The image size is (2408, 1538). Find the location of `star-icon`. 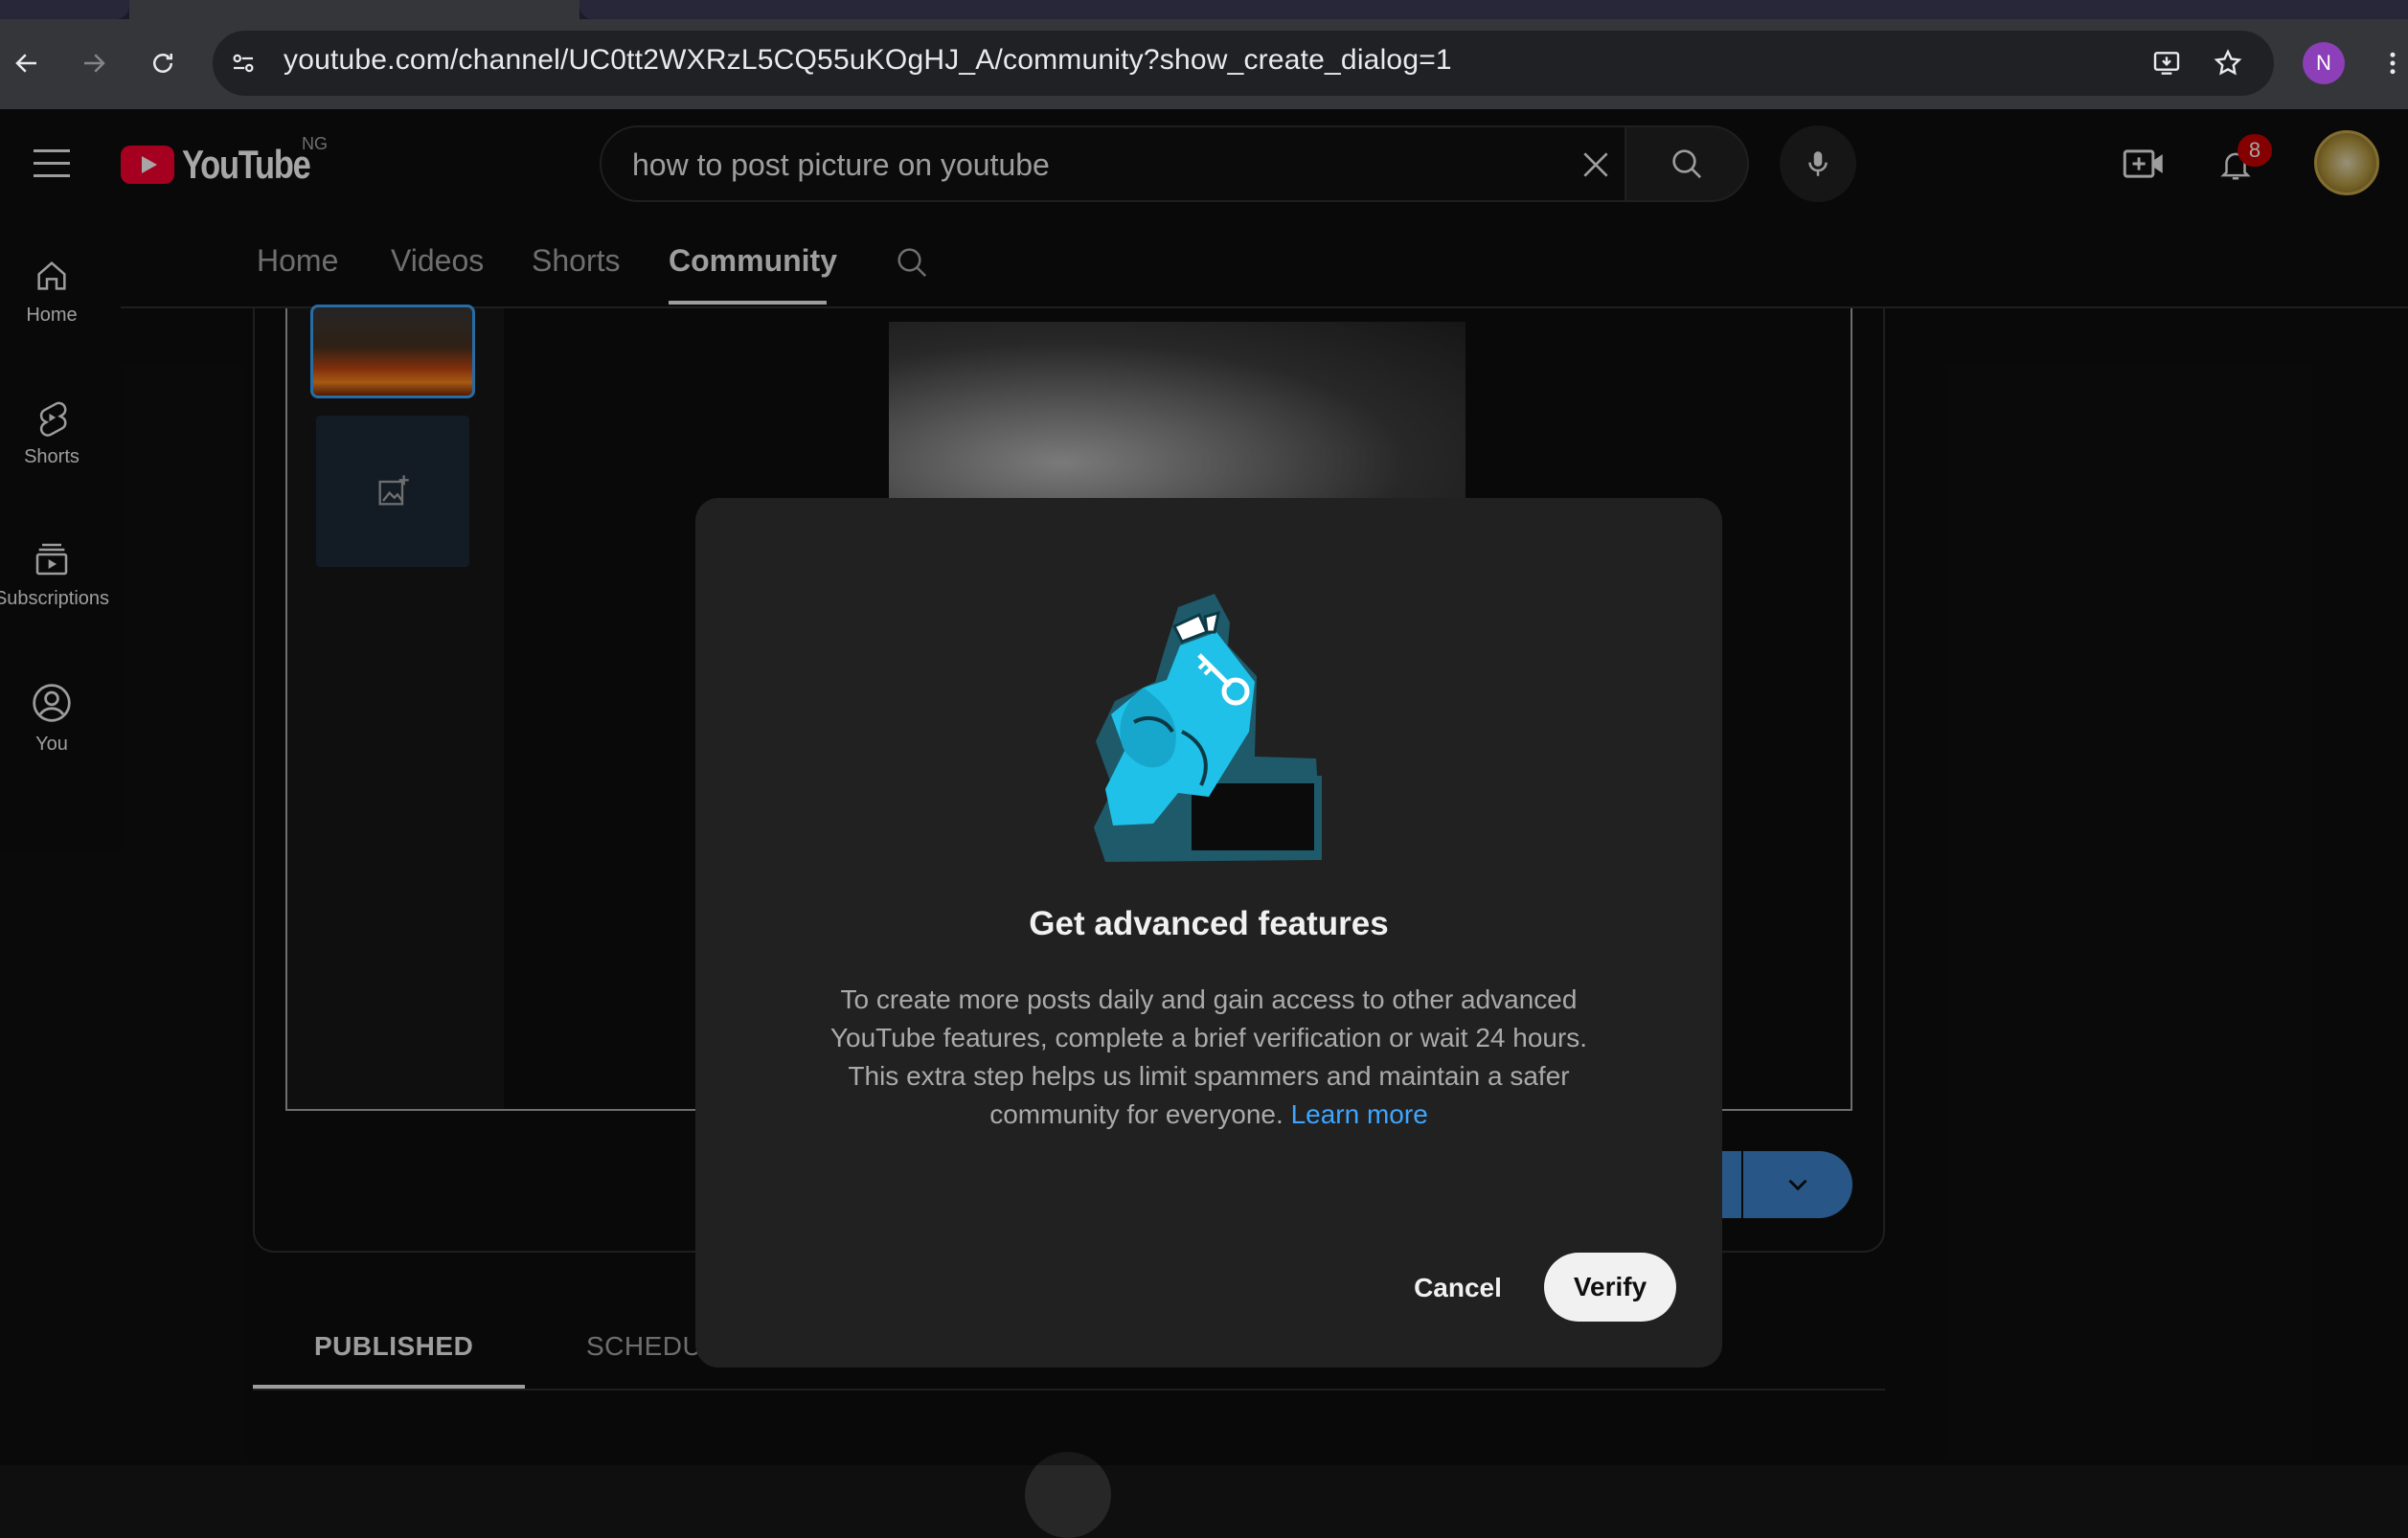

star-icon is located at coordinates (2228, 62).